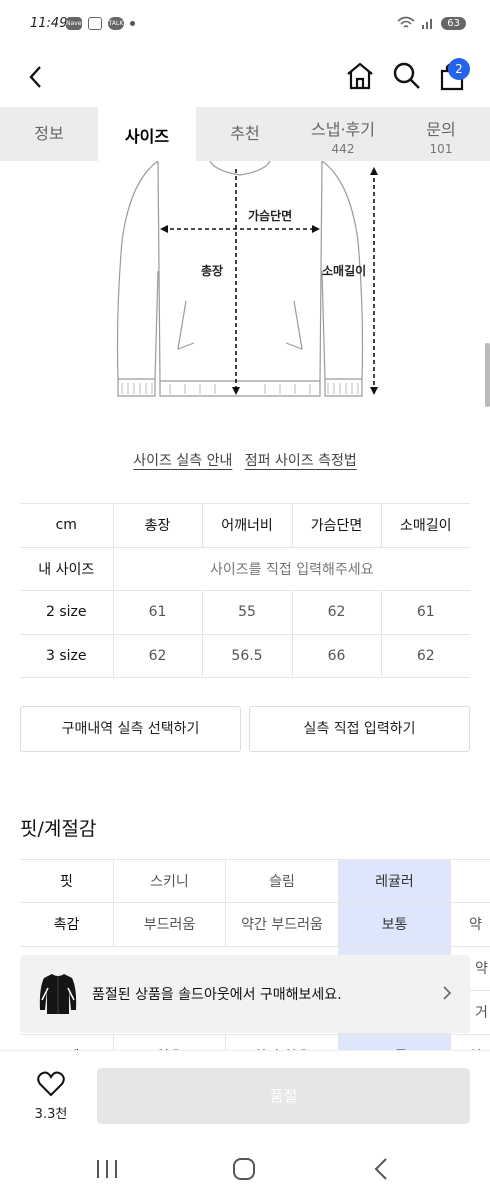 This screenshot has height=1200, width=490. What do you see at coordinates (301, 461) in the screenshot?
I see `jumper-measure-link: 점퍼 사이즈 측정법` at bounding box center [301, 461].